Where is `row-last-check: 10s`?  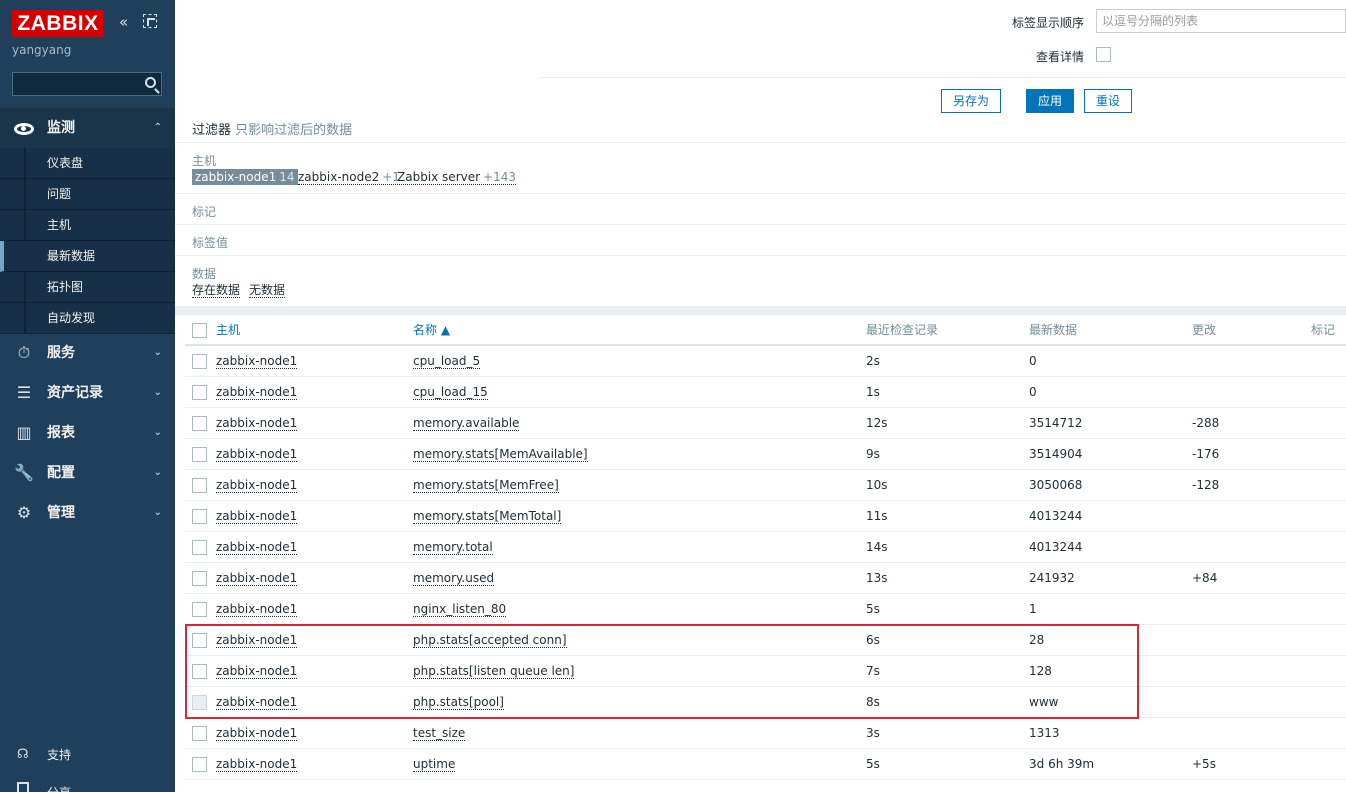 row-last-check: 10s is located at coordinates (877, 485).